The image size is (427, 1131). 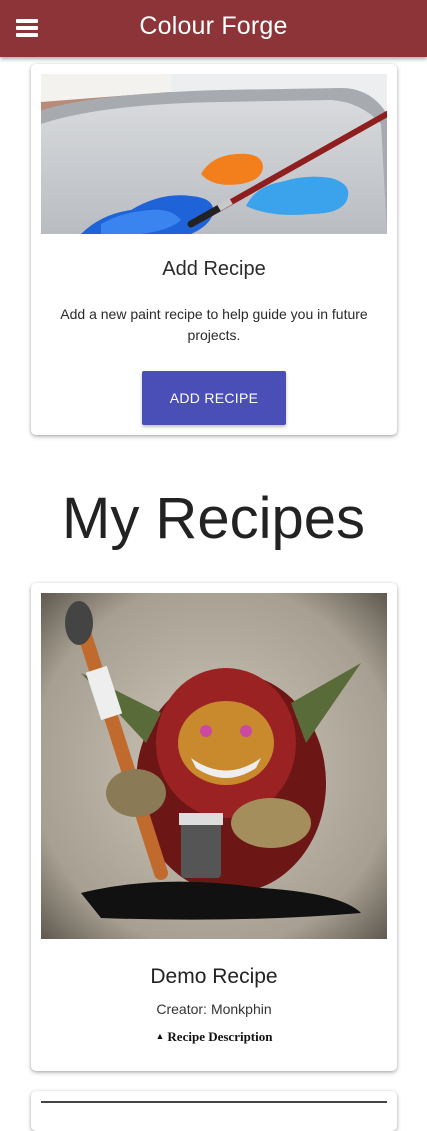 I want to click on recipe-description-label: Recipe Description, so click(x=220, y=1036).